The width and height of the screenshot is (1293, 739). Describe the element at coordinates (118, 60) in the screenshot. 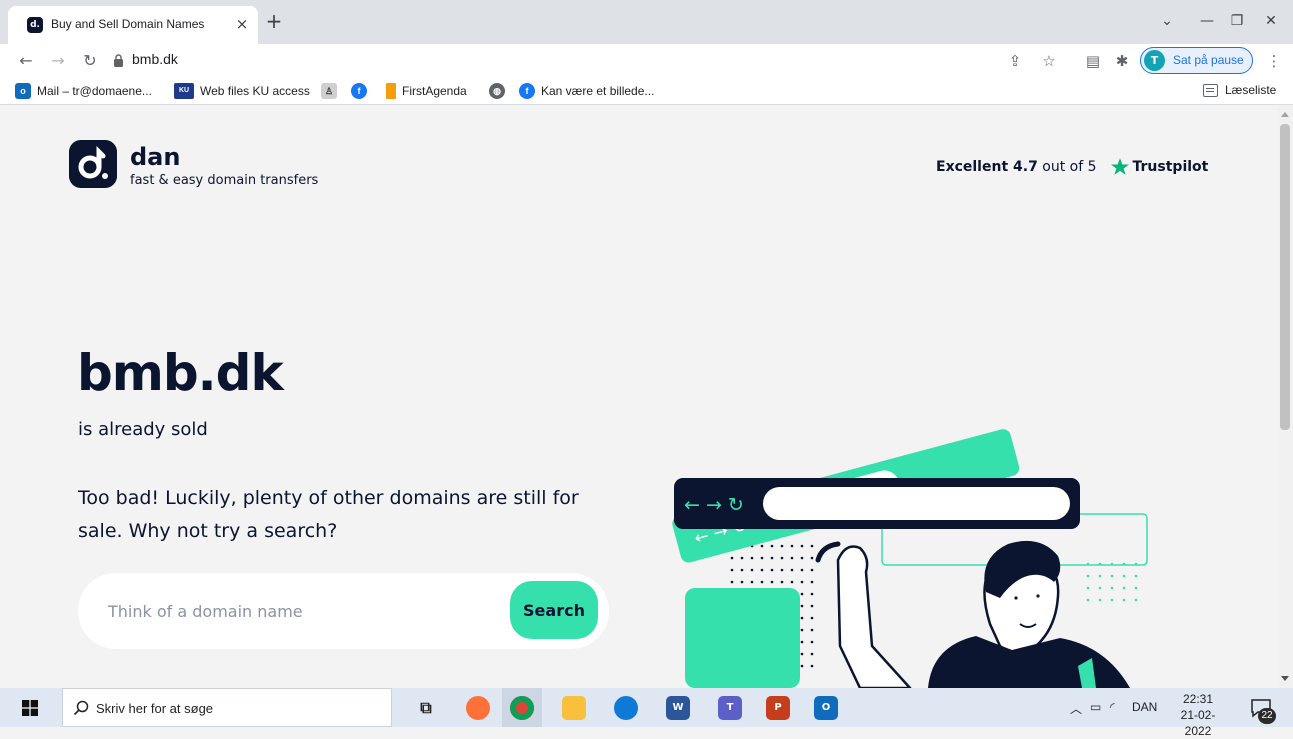

I see `lock-icon` at that location.